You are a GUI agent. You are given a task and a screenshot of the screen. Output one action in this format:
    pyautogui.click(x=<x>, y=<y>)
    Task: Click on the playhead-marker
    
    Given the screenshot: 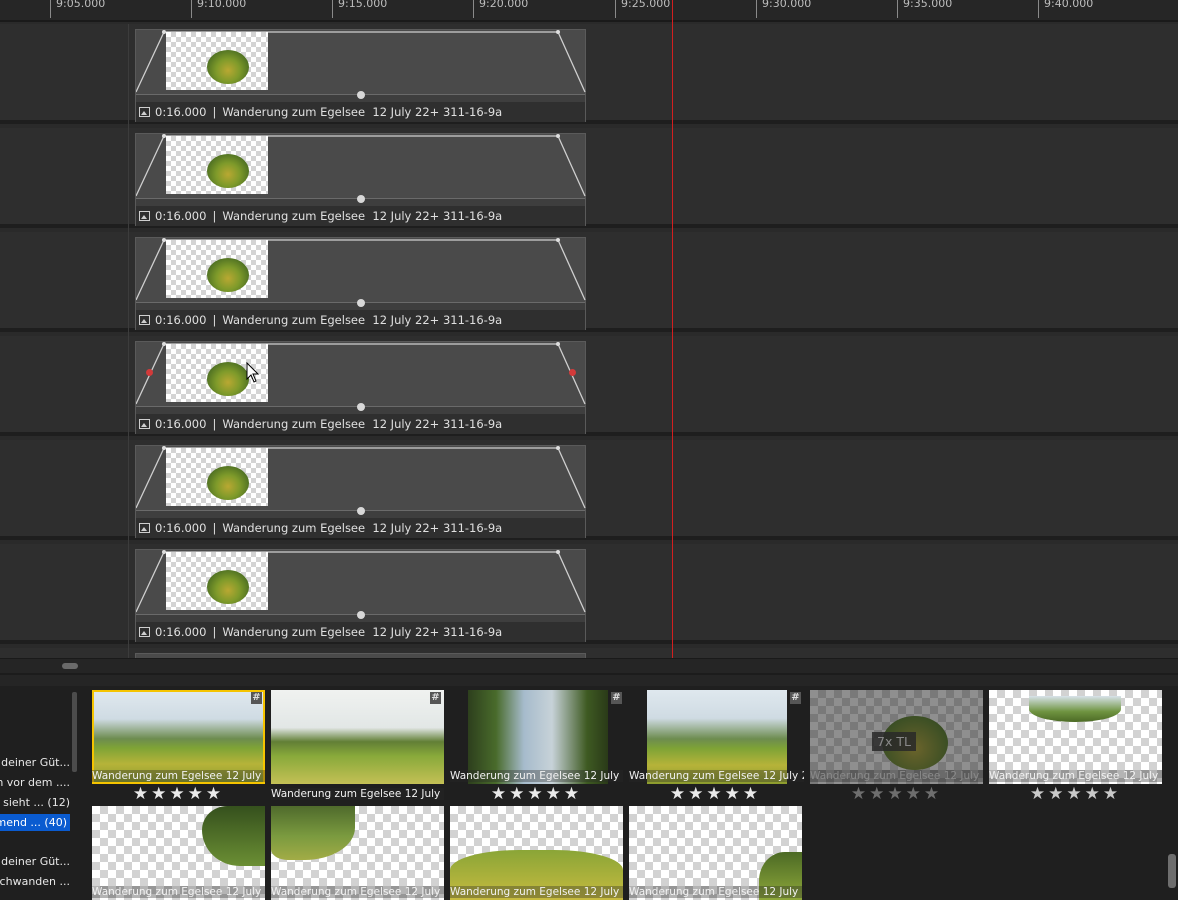 What is the action you would take?
    pyautogui.click(x=672, y=329)
    